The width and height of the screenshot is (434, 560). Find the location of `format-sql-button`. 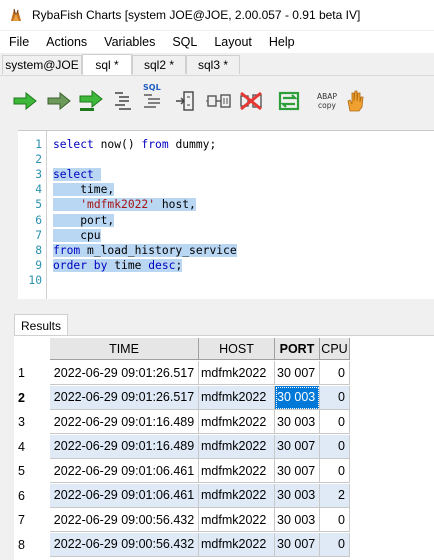

format-sql-button is located at coordinates (123, 101).